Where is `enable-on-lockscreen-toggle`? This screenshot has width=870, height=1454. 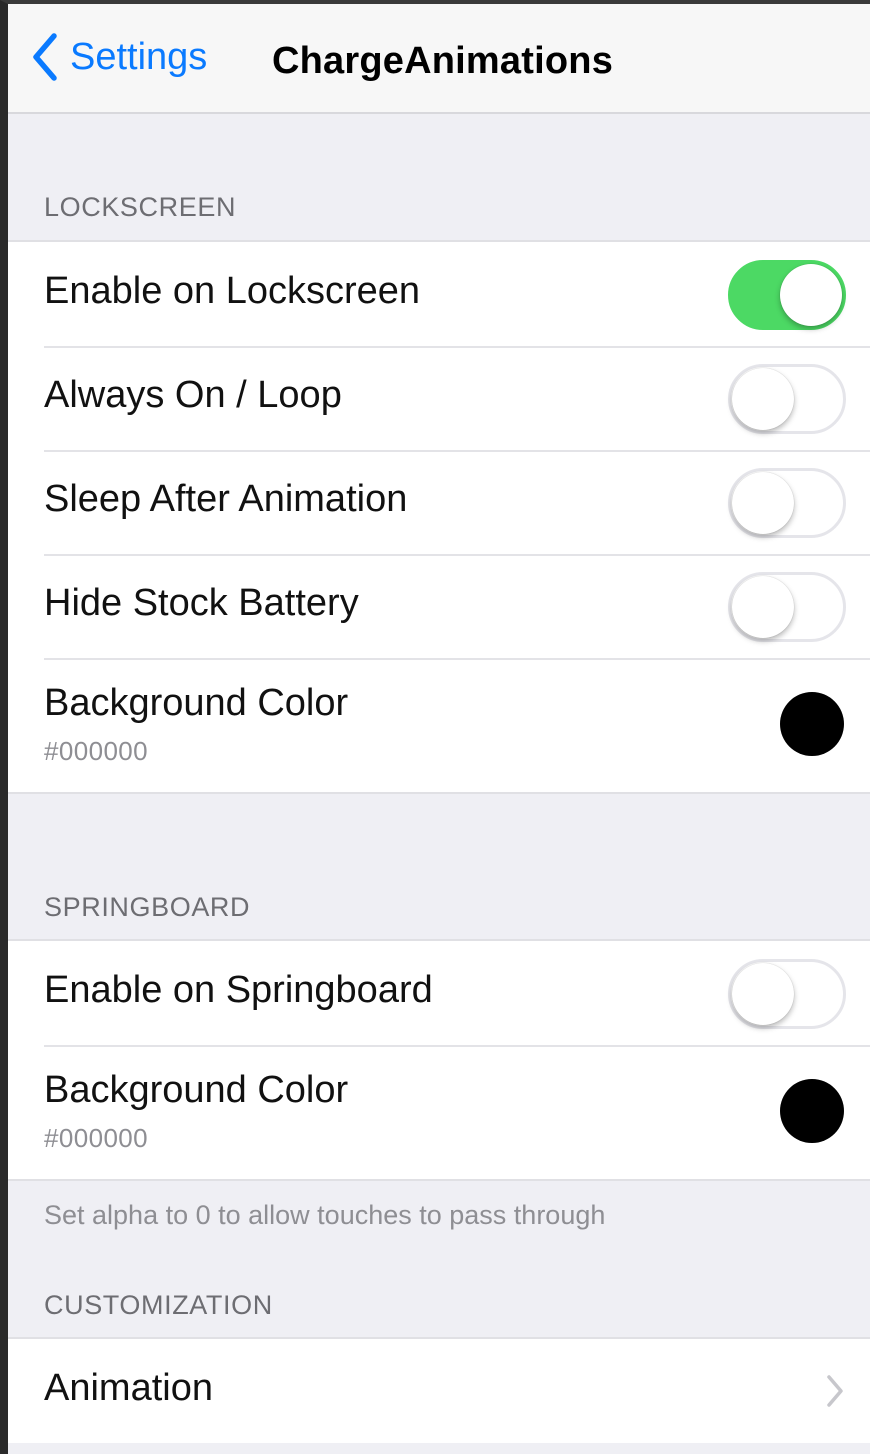
enable-on-lockscreen-toggle is located at coordinates (787, 295).